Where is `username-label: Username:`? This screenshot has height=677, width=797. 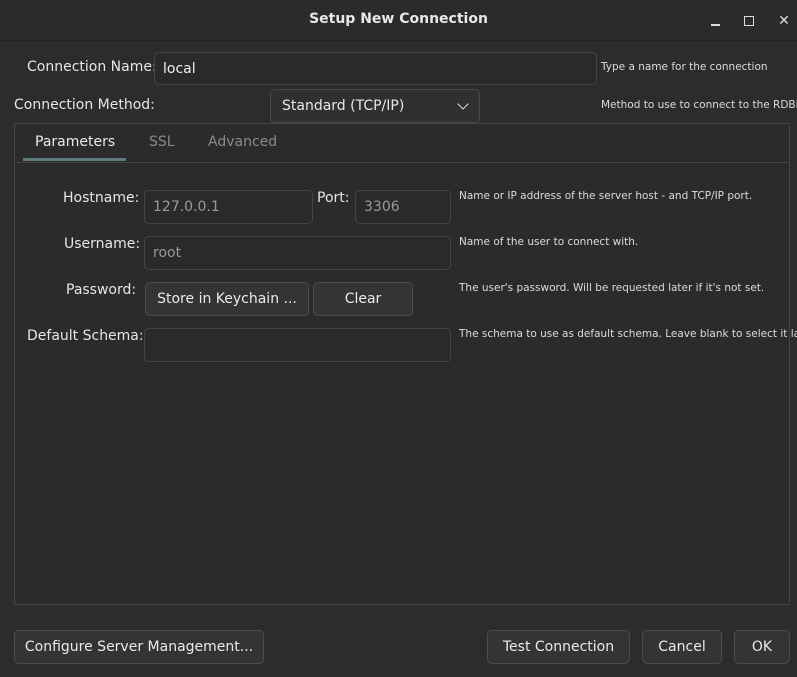 username-label: Username: is located at coordinates (102, 244).